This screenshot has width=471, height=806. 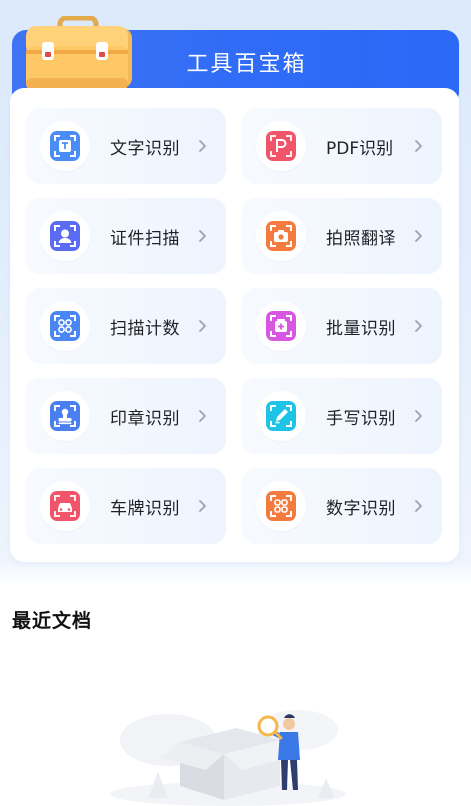 I want to click on tool-label: 手写识别, so click(x=361, y=418).